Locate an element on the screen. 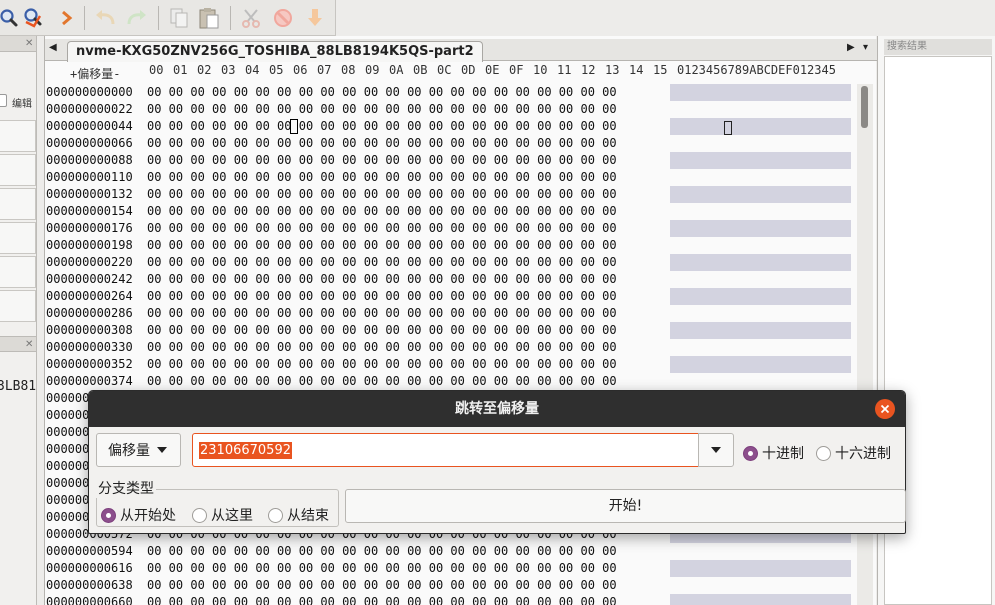 The height and width of the screenshot is (605, 995). tab-scroll-left-icon: ◀ is located at coordinates (53, 47).